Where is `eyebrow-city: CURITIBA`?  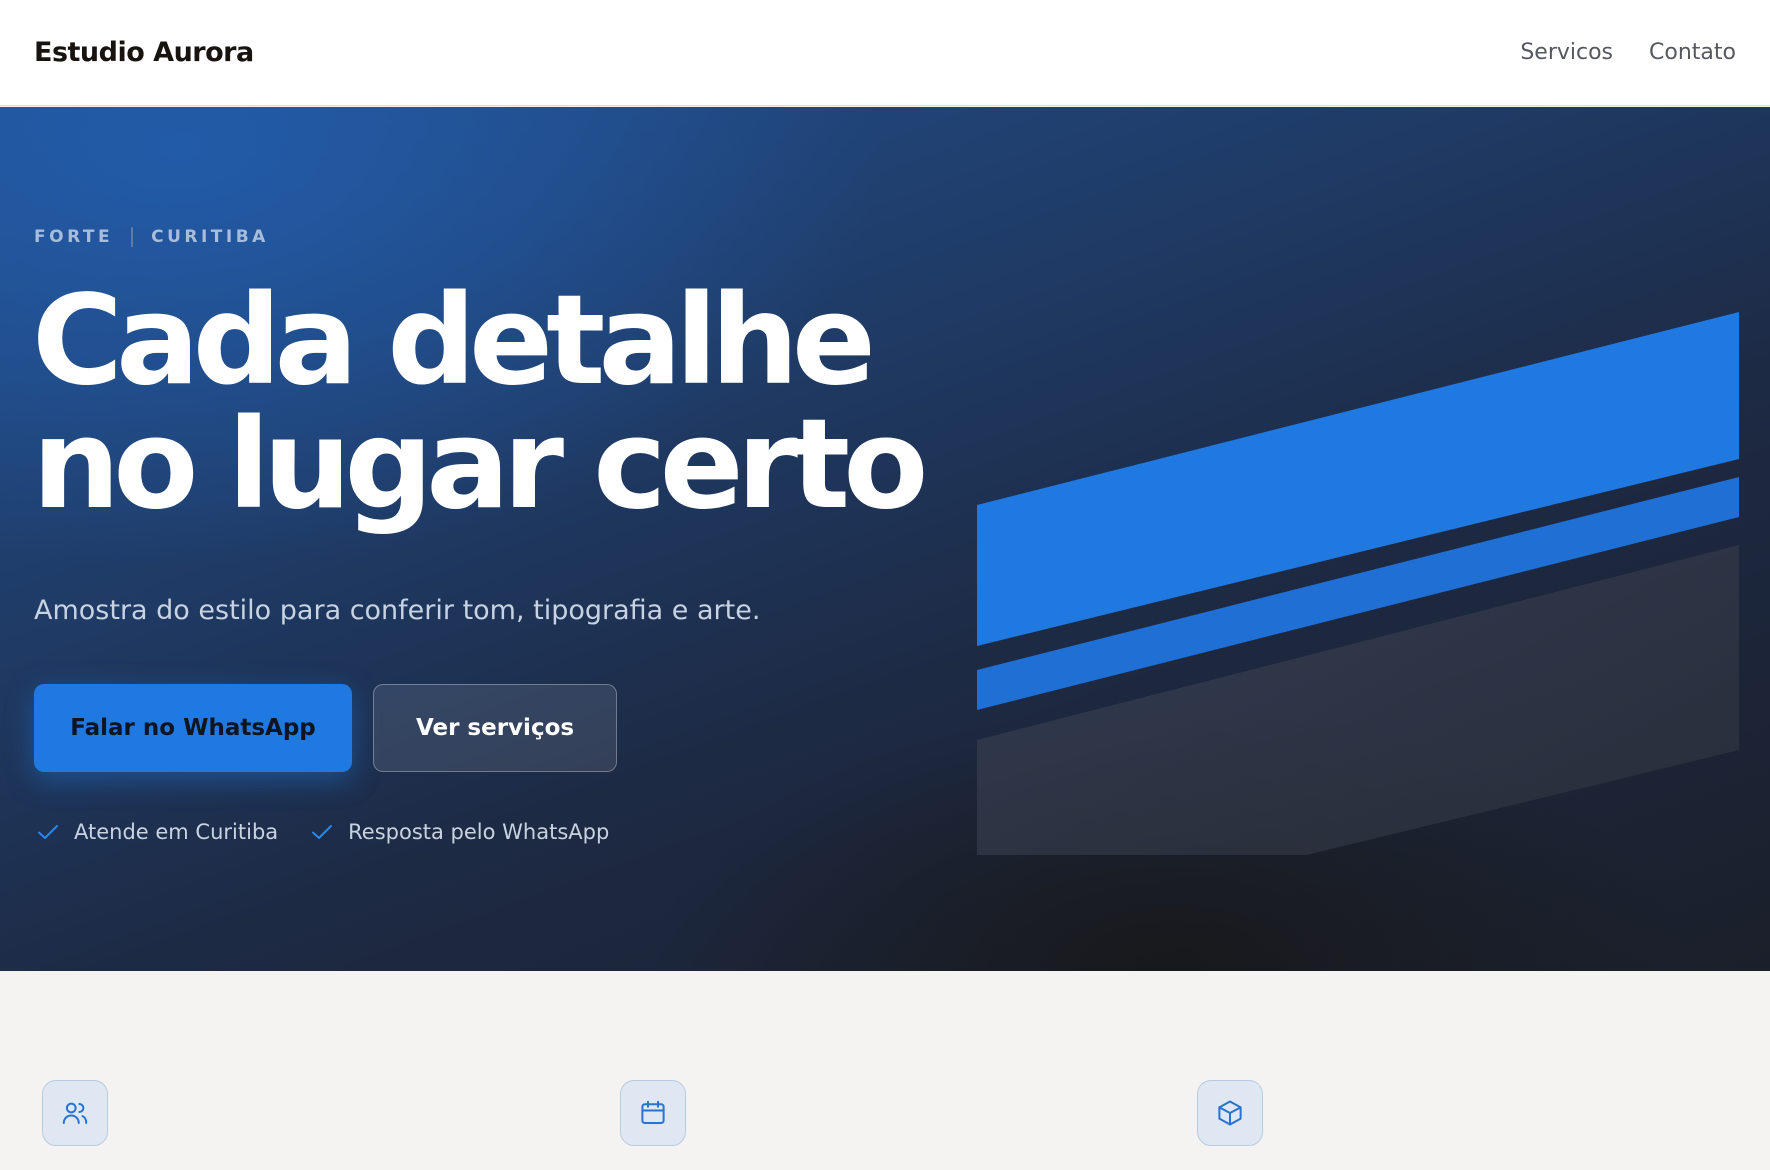 eyebrow-city: CURITIBA is located at coordinates (210, 237).